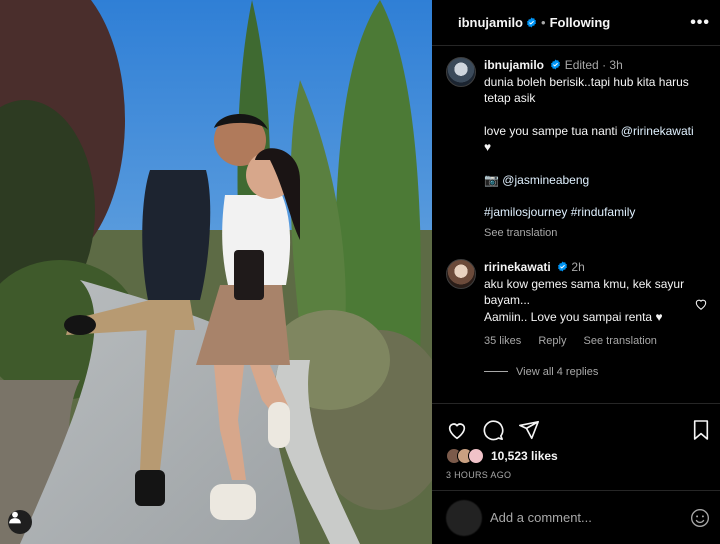 The height and width of the screenshot is (544, 720). I want to click on like-heart-icon, so click(457, 430).